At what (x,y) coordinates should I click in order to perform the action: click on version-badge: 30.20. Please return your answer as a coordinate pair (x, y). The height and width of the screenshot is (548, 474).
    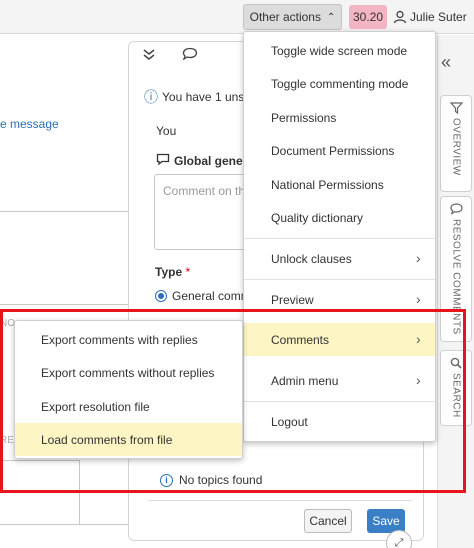
    Looking at the image, I should click on (368, 17).